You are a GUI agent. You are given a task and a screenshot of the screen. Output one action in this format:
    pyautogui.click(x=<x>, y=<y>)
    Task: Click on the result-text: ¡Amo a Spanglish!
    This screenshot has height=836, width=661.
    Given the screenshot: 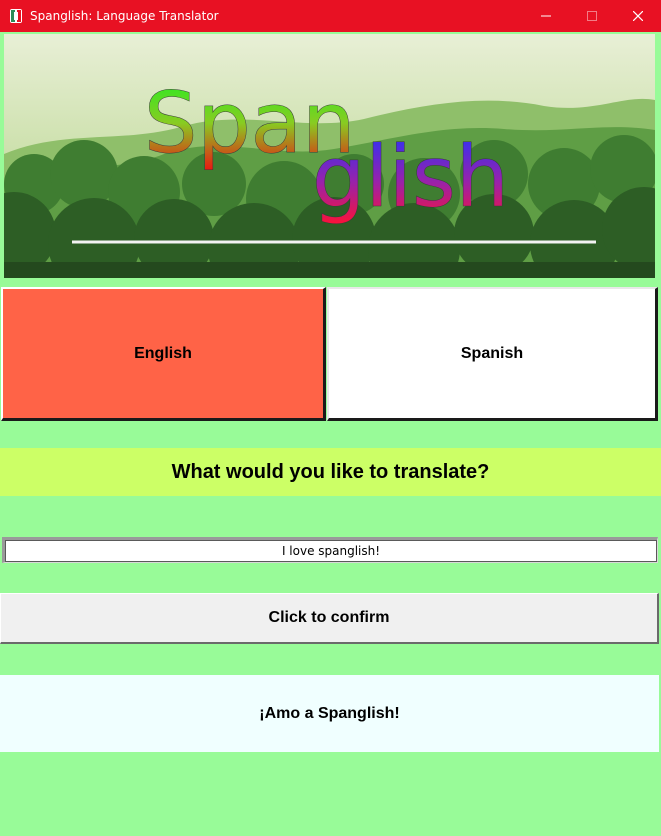 What is the action you would take?
    pyautogui.click(x=329, y=713)
    